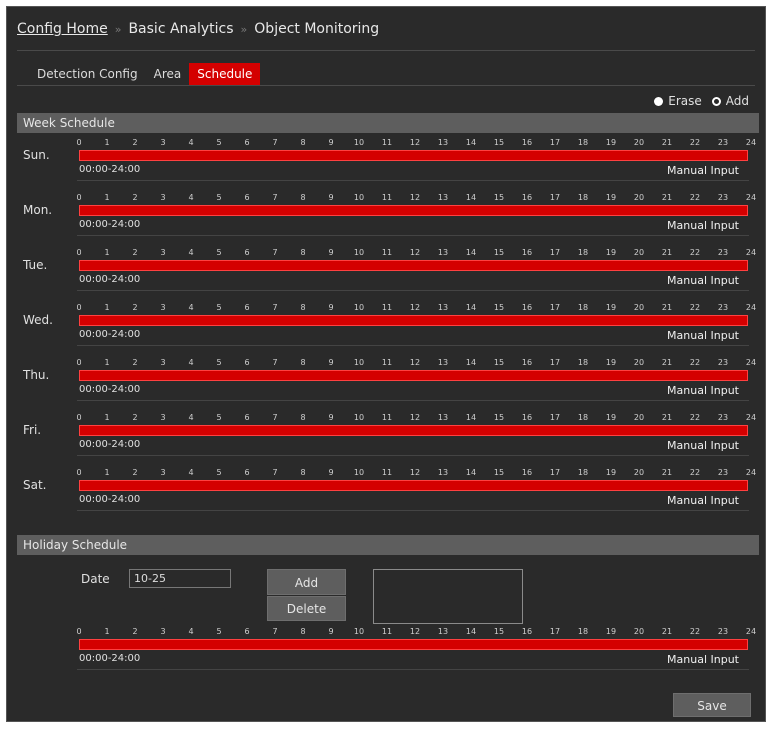 The image size is (774, 729). What do you see at coordinates (443, 631) in the screenshot?
I see `hour-tick-label: 13` at bounding box center [443, 631].